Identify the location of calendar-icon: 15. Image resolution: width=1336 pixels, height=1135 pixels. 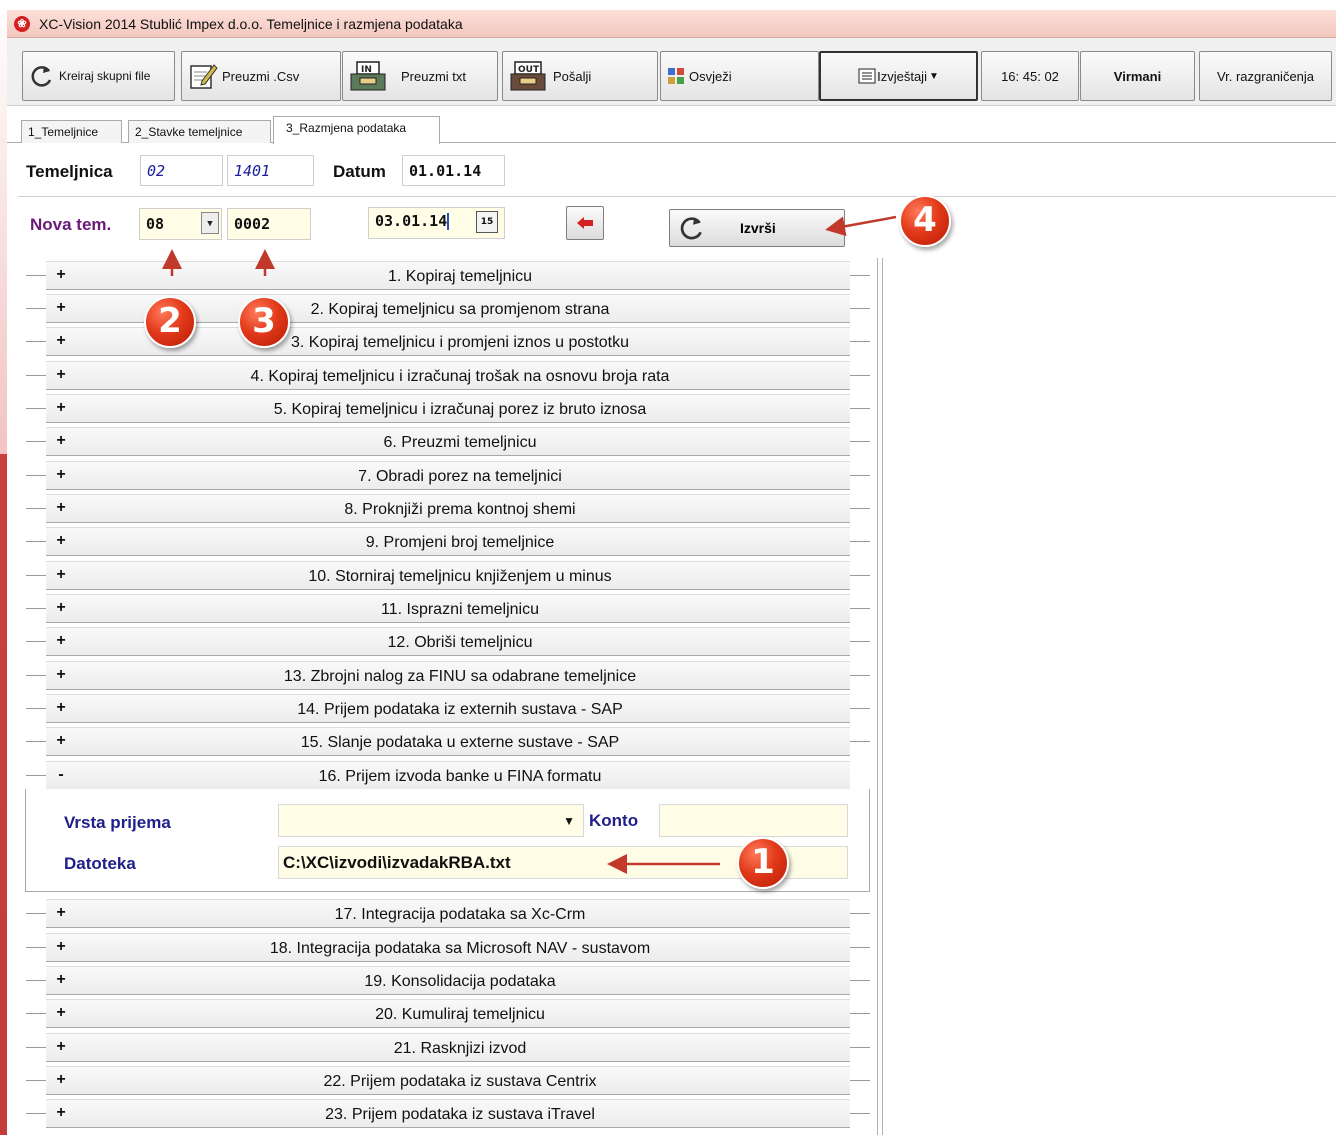
(487, 222).